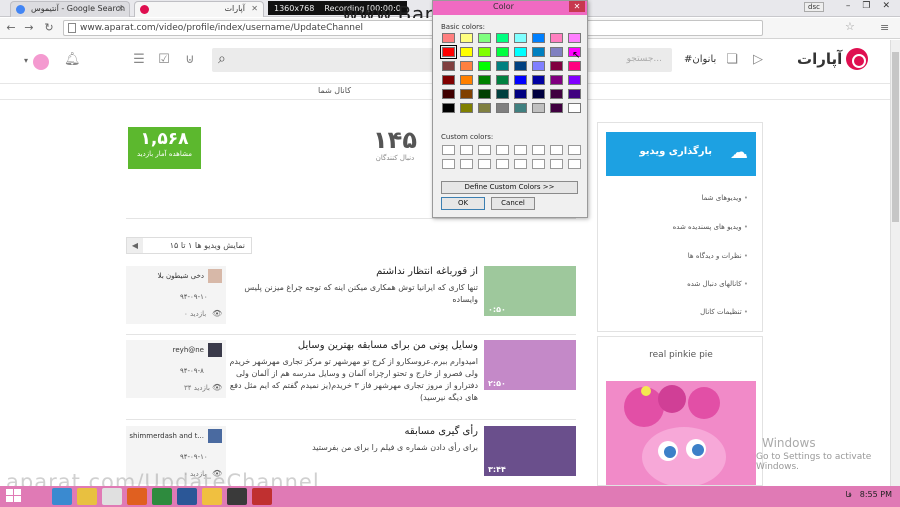 The width and height of the screenshot is (900, 507). I want to click on play-icon: ▷, so click(758, 60).